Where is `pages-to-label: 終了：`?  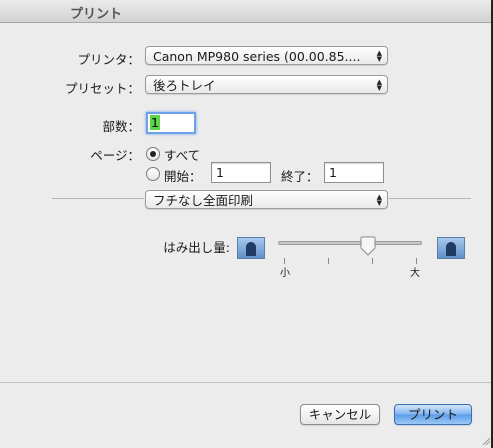 pages-to-label: 終了： is located at coordinates (300, 176).